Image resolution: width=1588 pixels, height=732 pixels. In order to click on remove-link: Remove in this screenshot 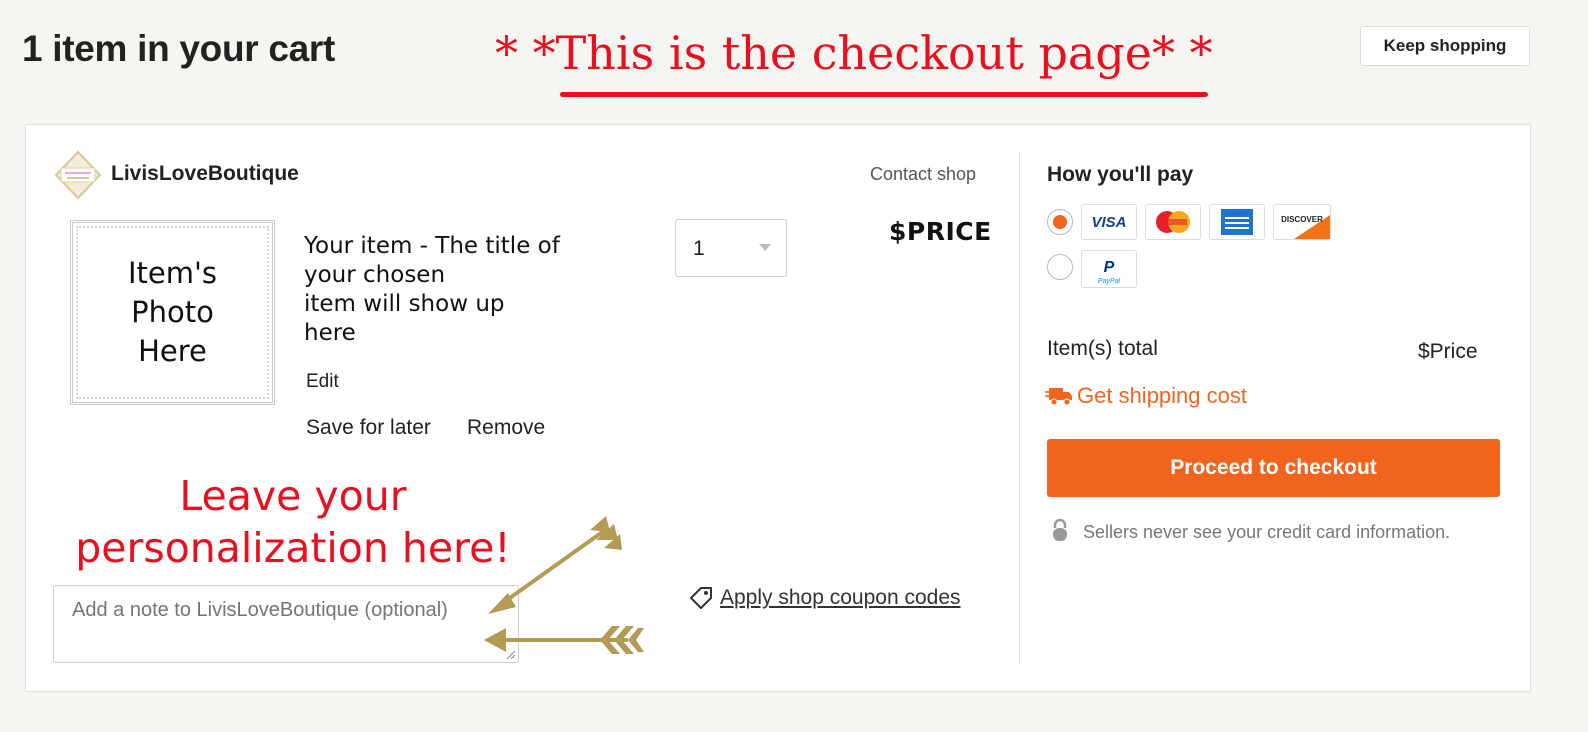, I will do `click(506, 428)`.